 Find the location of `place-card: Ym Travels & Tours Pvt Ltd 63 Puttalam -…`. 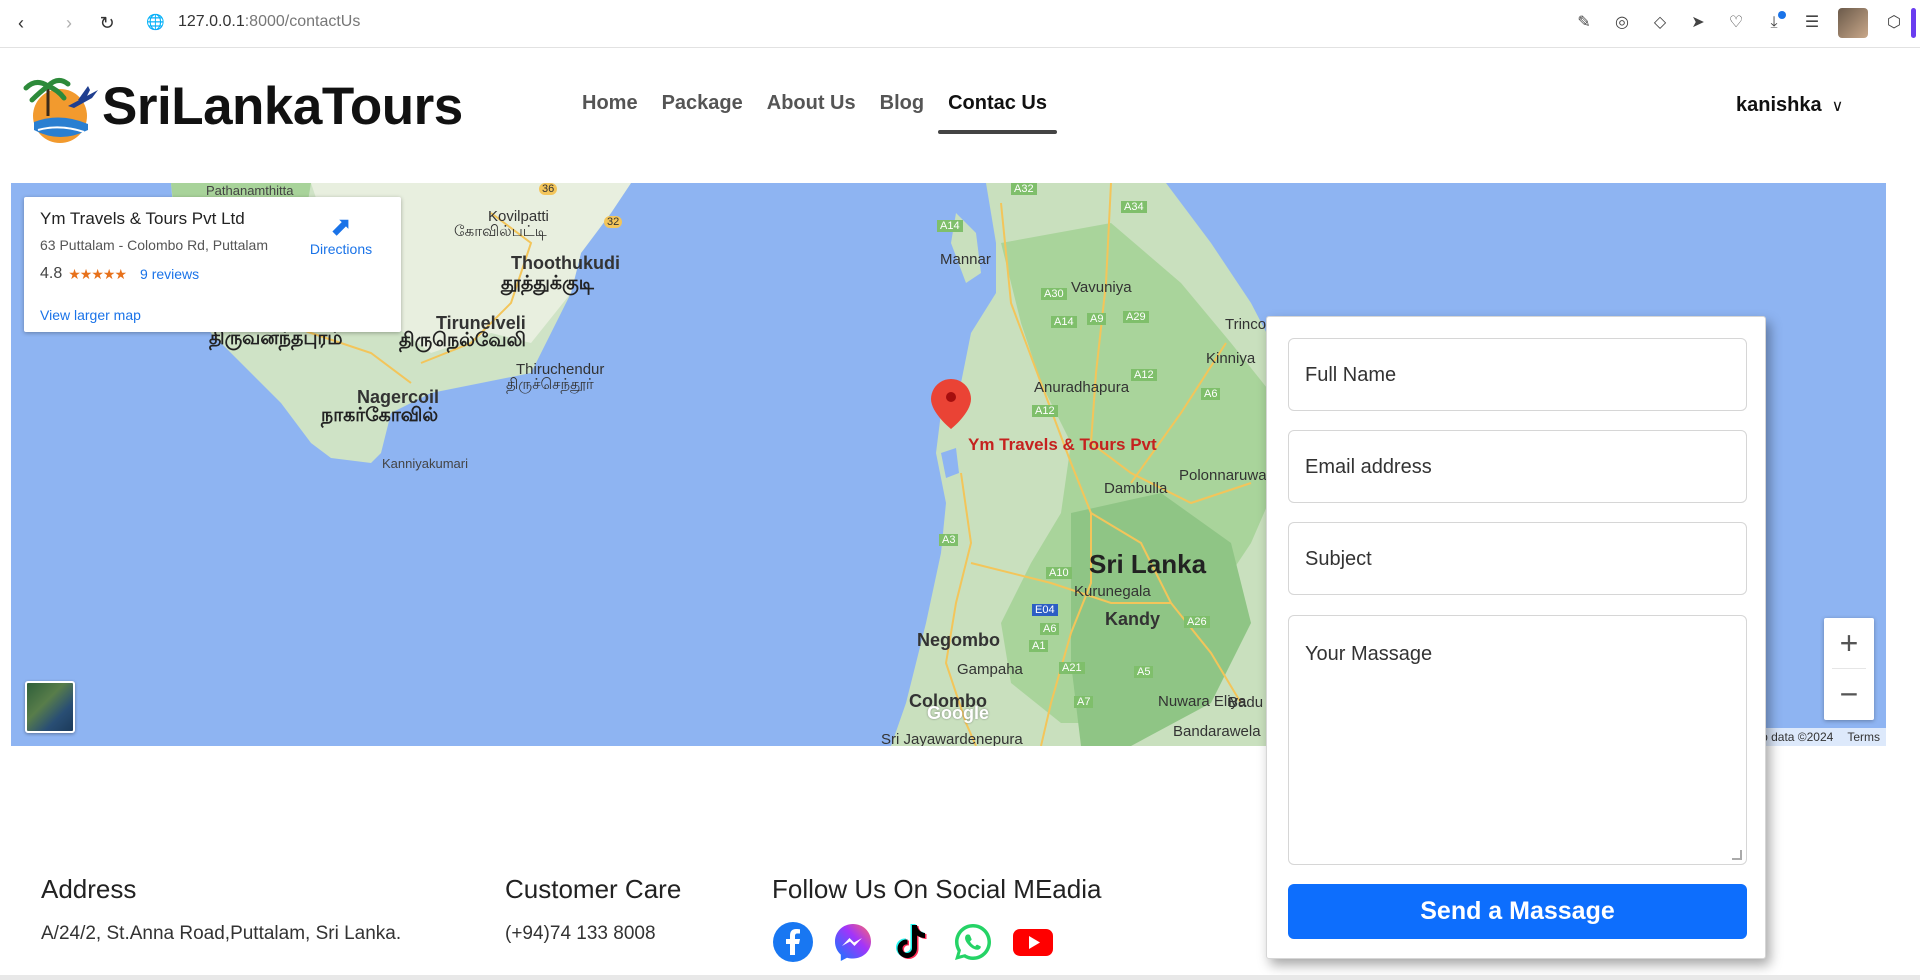

place-card: Ym Travels & Tours Pvt Ltd 63 Puttalam -… is located at coordinates (212, 264).